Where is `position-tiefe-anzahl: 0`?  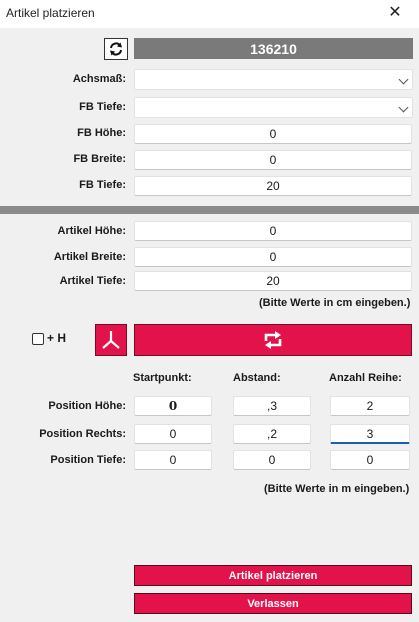 position-tiefe-anzahl: 0 is located at coordinates (370, 460).